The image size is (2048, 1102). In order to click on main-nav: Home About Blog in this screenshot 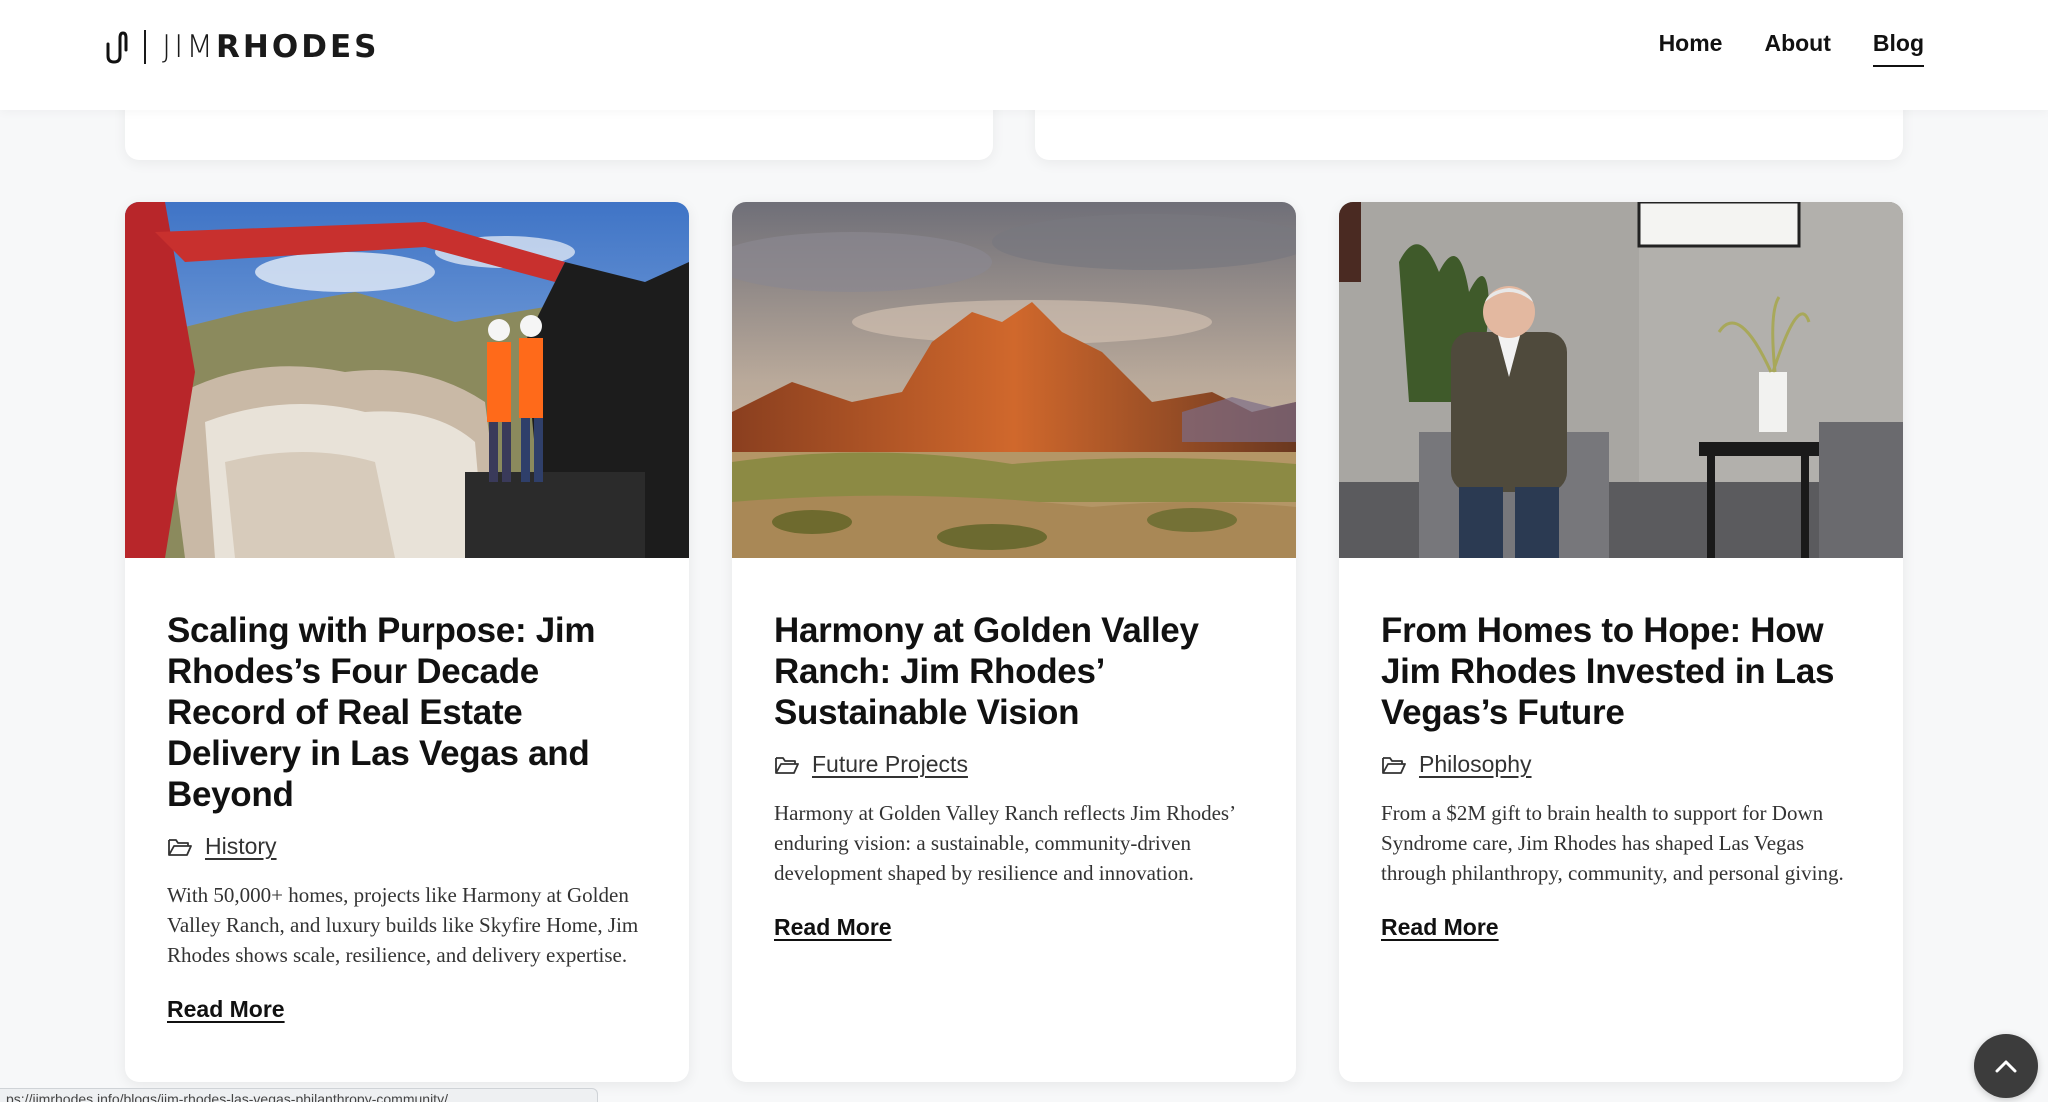, I will do `click(1791, 48)`.